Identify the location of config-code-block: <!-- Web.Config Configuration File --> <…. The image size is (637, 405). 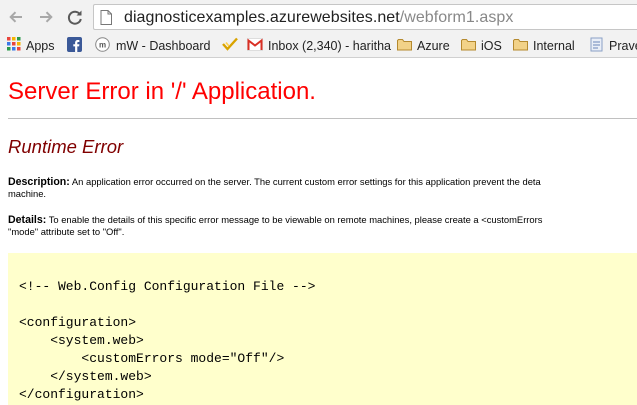
(167, 341).